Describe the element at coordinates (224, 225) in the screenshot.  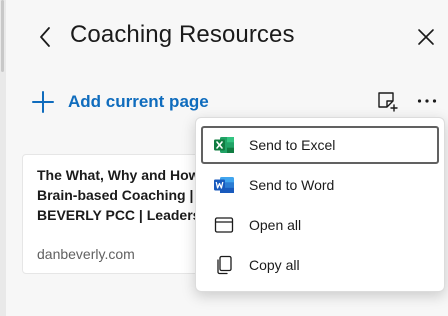
I see `window-icon` at that location.